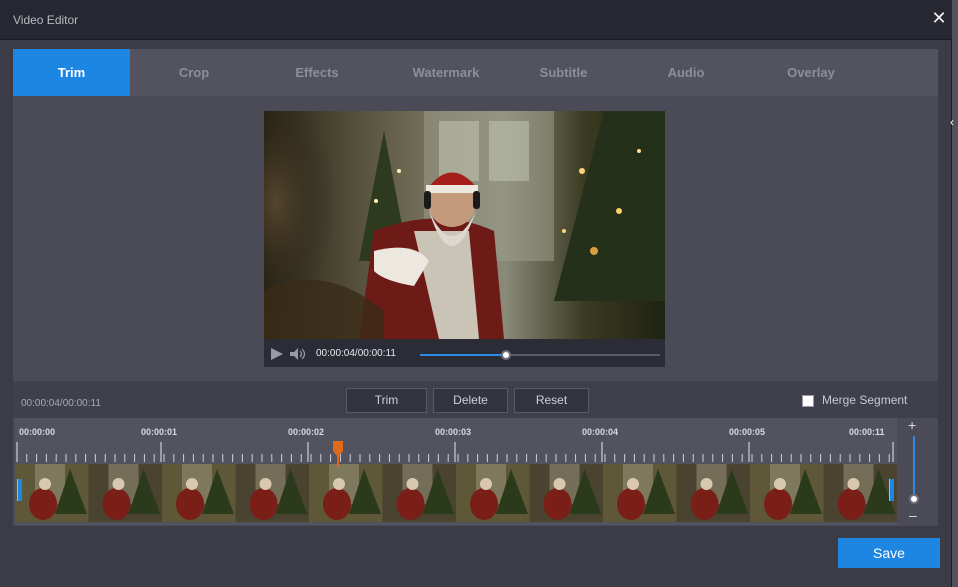  Describe the element at coordinates (563, 72) in the screenshot. I see `tab-subtitle: Subtitle` at that location.